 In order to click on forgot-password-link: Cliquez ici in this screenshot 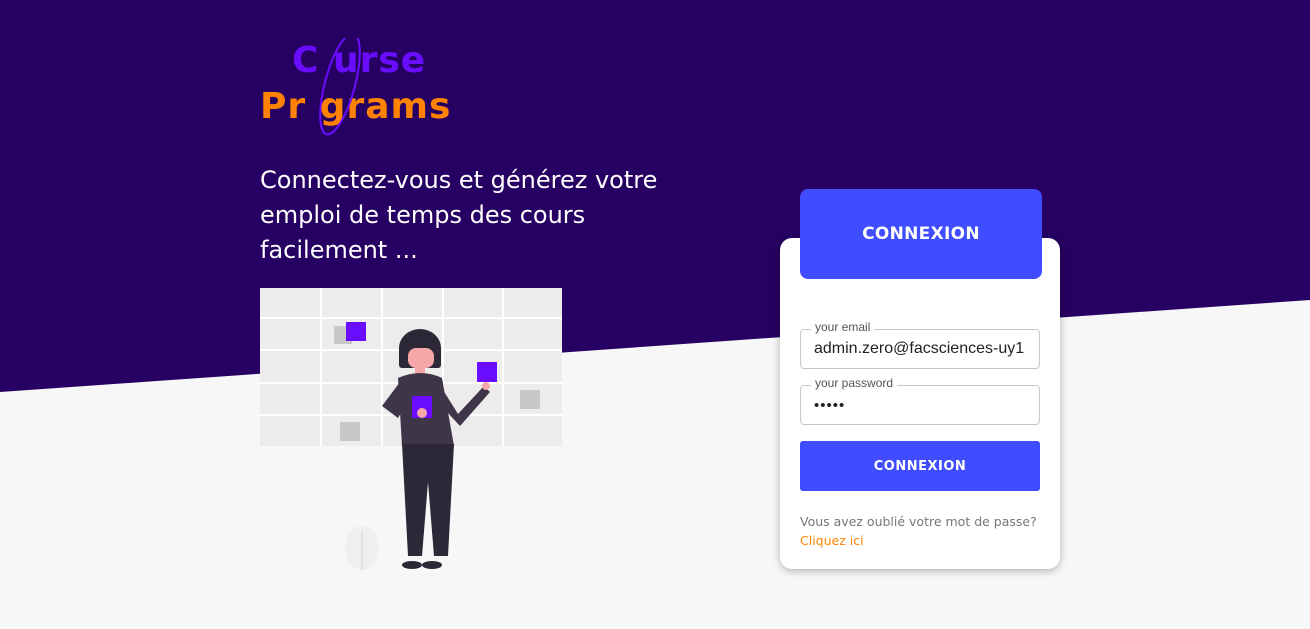, I will do `click(925, 540)`.